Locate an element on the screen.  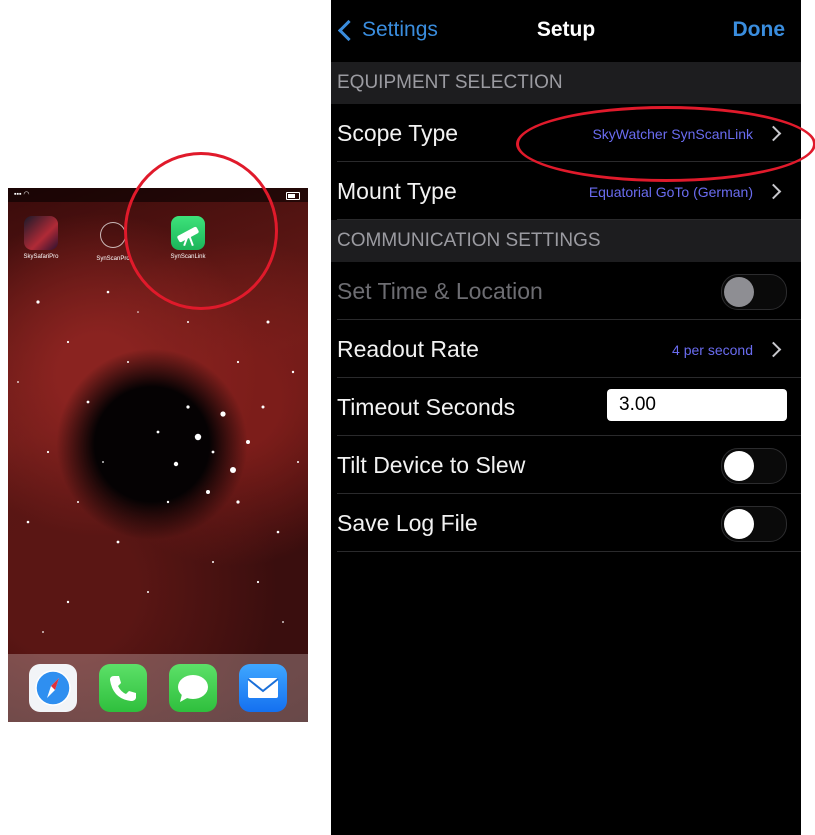
row-set-time-location: Set Time & Location is located at coordinates (569, 291).